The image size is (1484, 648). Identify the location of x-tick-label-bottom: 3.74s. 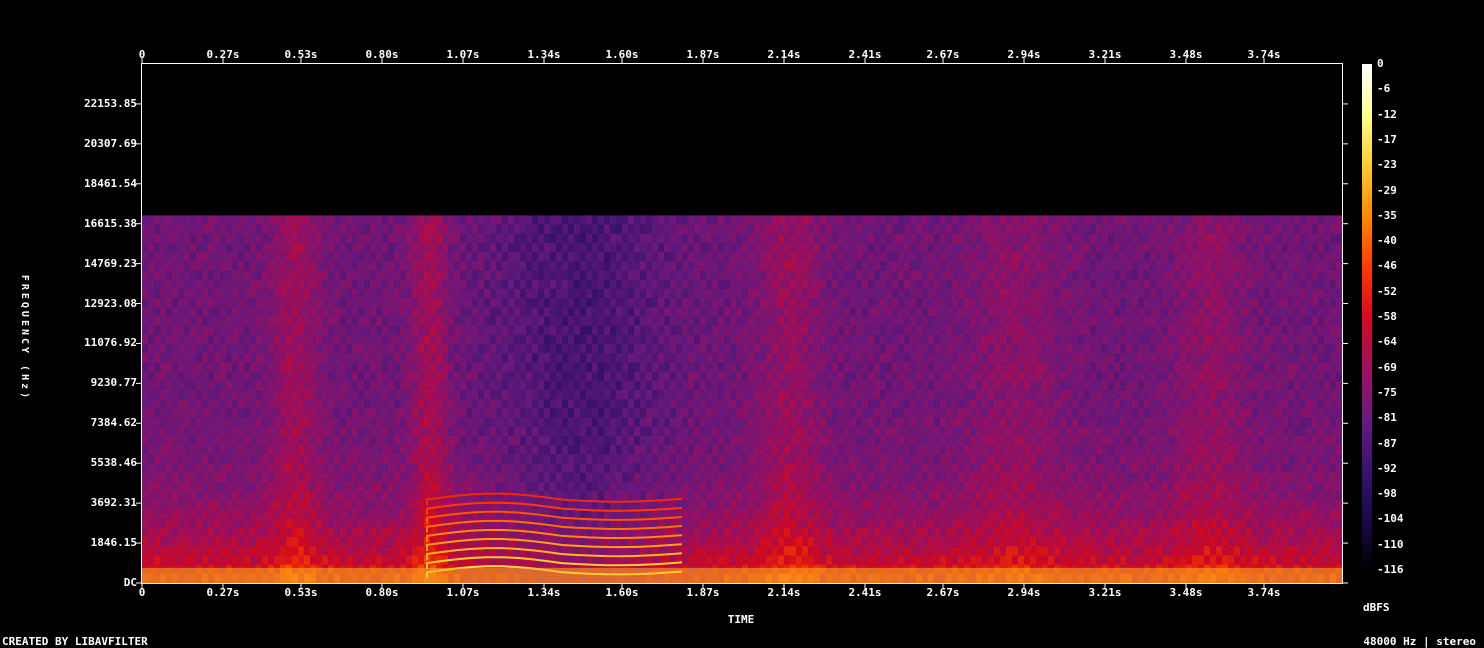
(1264, 592).